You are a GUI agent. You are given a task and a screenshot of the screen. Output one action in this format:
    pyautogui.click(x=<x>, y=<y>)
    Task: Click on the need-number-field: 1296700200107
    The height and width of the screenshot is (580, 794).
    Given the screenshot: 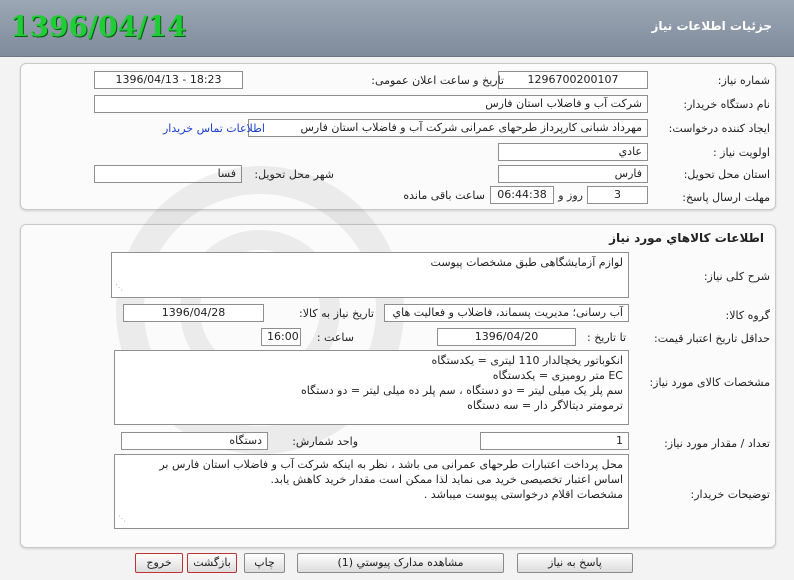 What is the action you would take?
    pyautogui.click(x=573, y=80)
    